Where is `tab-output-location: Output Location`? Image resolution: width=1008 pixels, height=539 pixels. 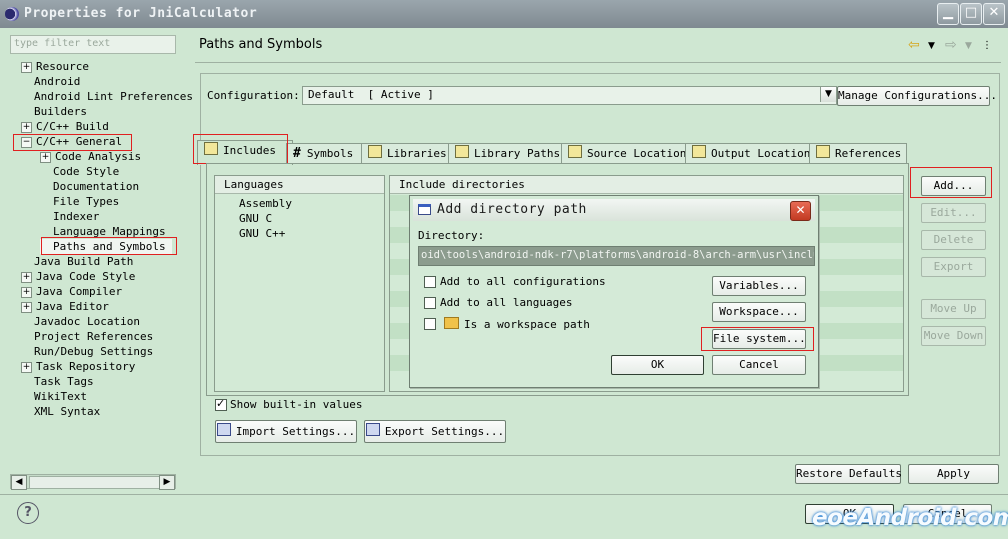 tab-output-location: Output Location is located at coordinates (749, 153).